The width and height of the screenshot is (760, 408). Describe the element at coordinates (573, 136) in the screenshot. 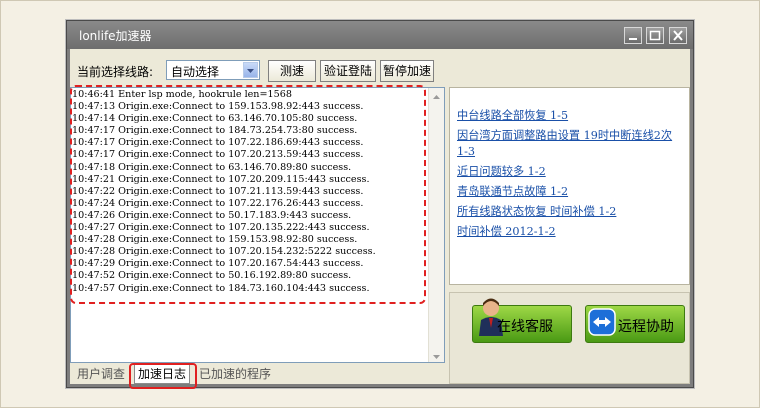

I see `news-link: 因台湾方面调整路由设置 19时中断连线2次` at that location.